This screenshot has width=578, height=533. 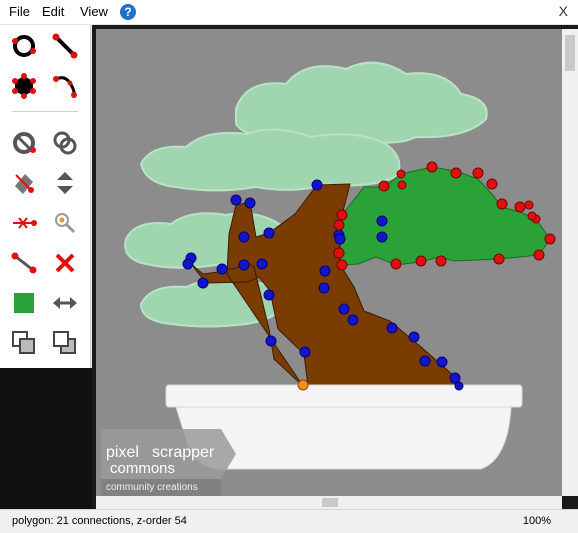 What do you see at coordinates (19, 11) in the screenshot?
I see `menu-file: File` at bounding box center [19, 11].